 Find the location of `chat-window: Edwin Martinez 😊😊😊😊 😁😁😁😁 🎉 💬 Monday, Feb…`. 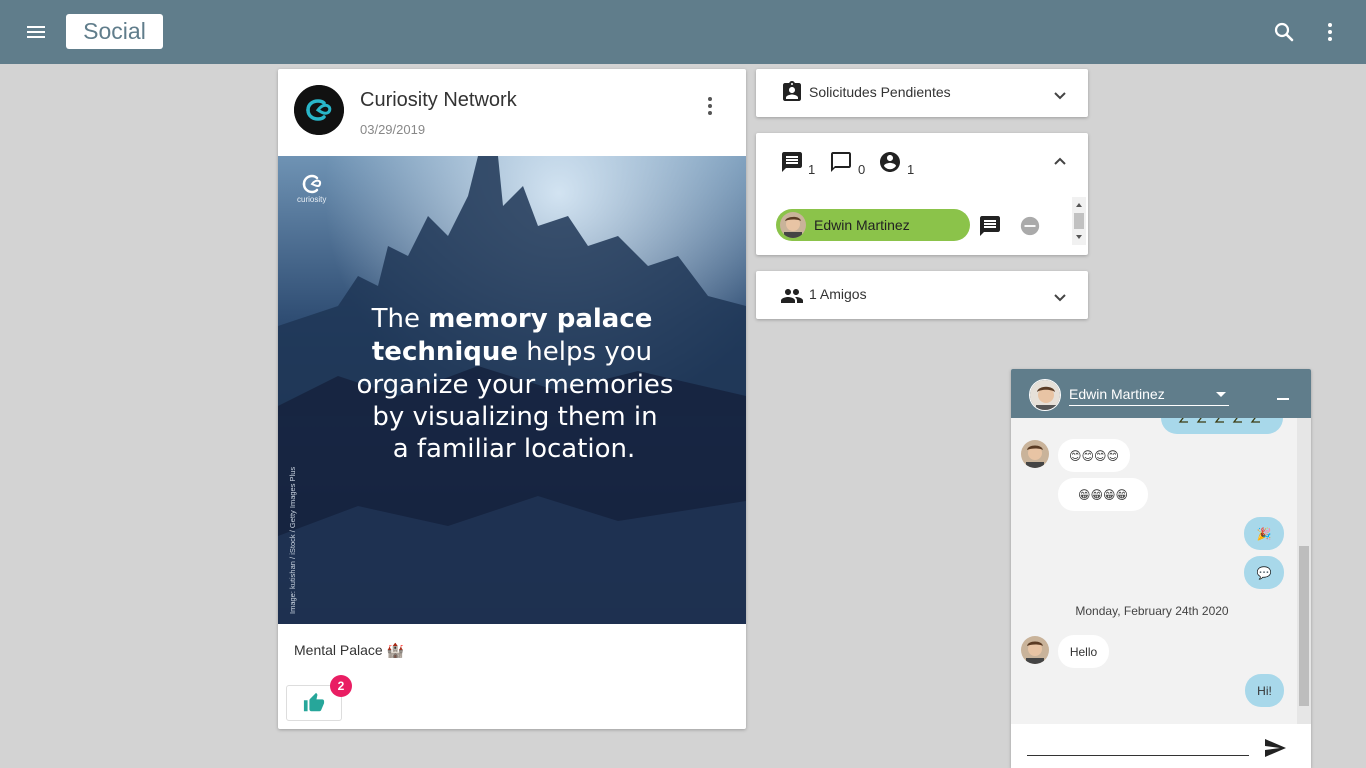

chat-window: Edwin Martinez 😊😊😊😊 😁😁😁😁 🎉 💬 Monday, Feb… is located at coordinates (1161, 568).